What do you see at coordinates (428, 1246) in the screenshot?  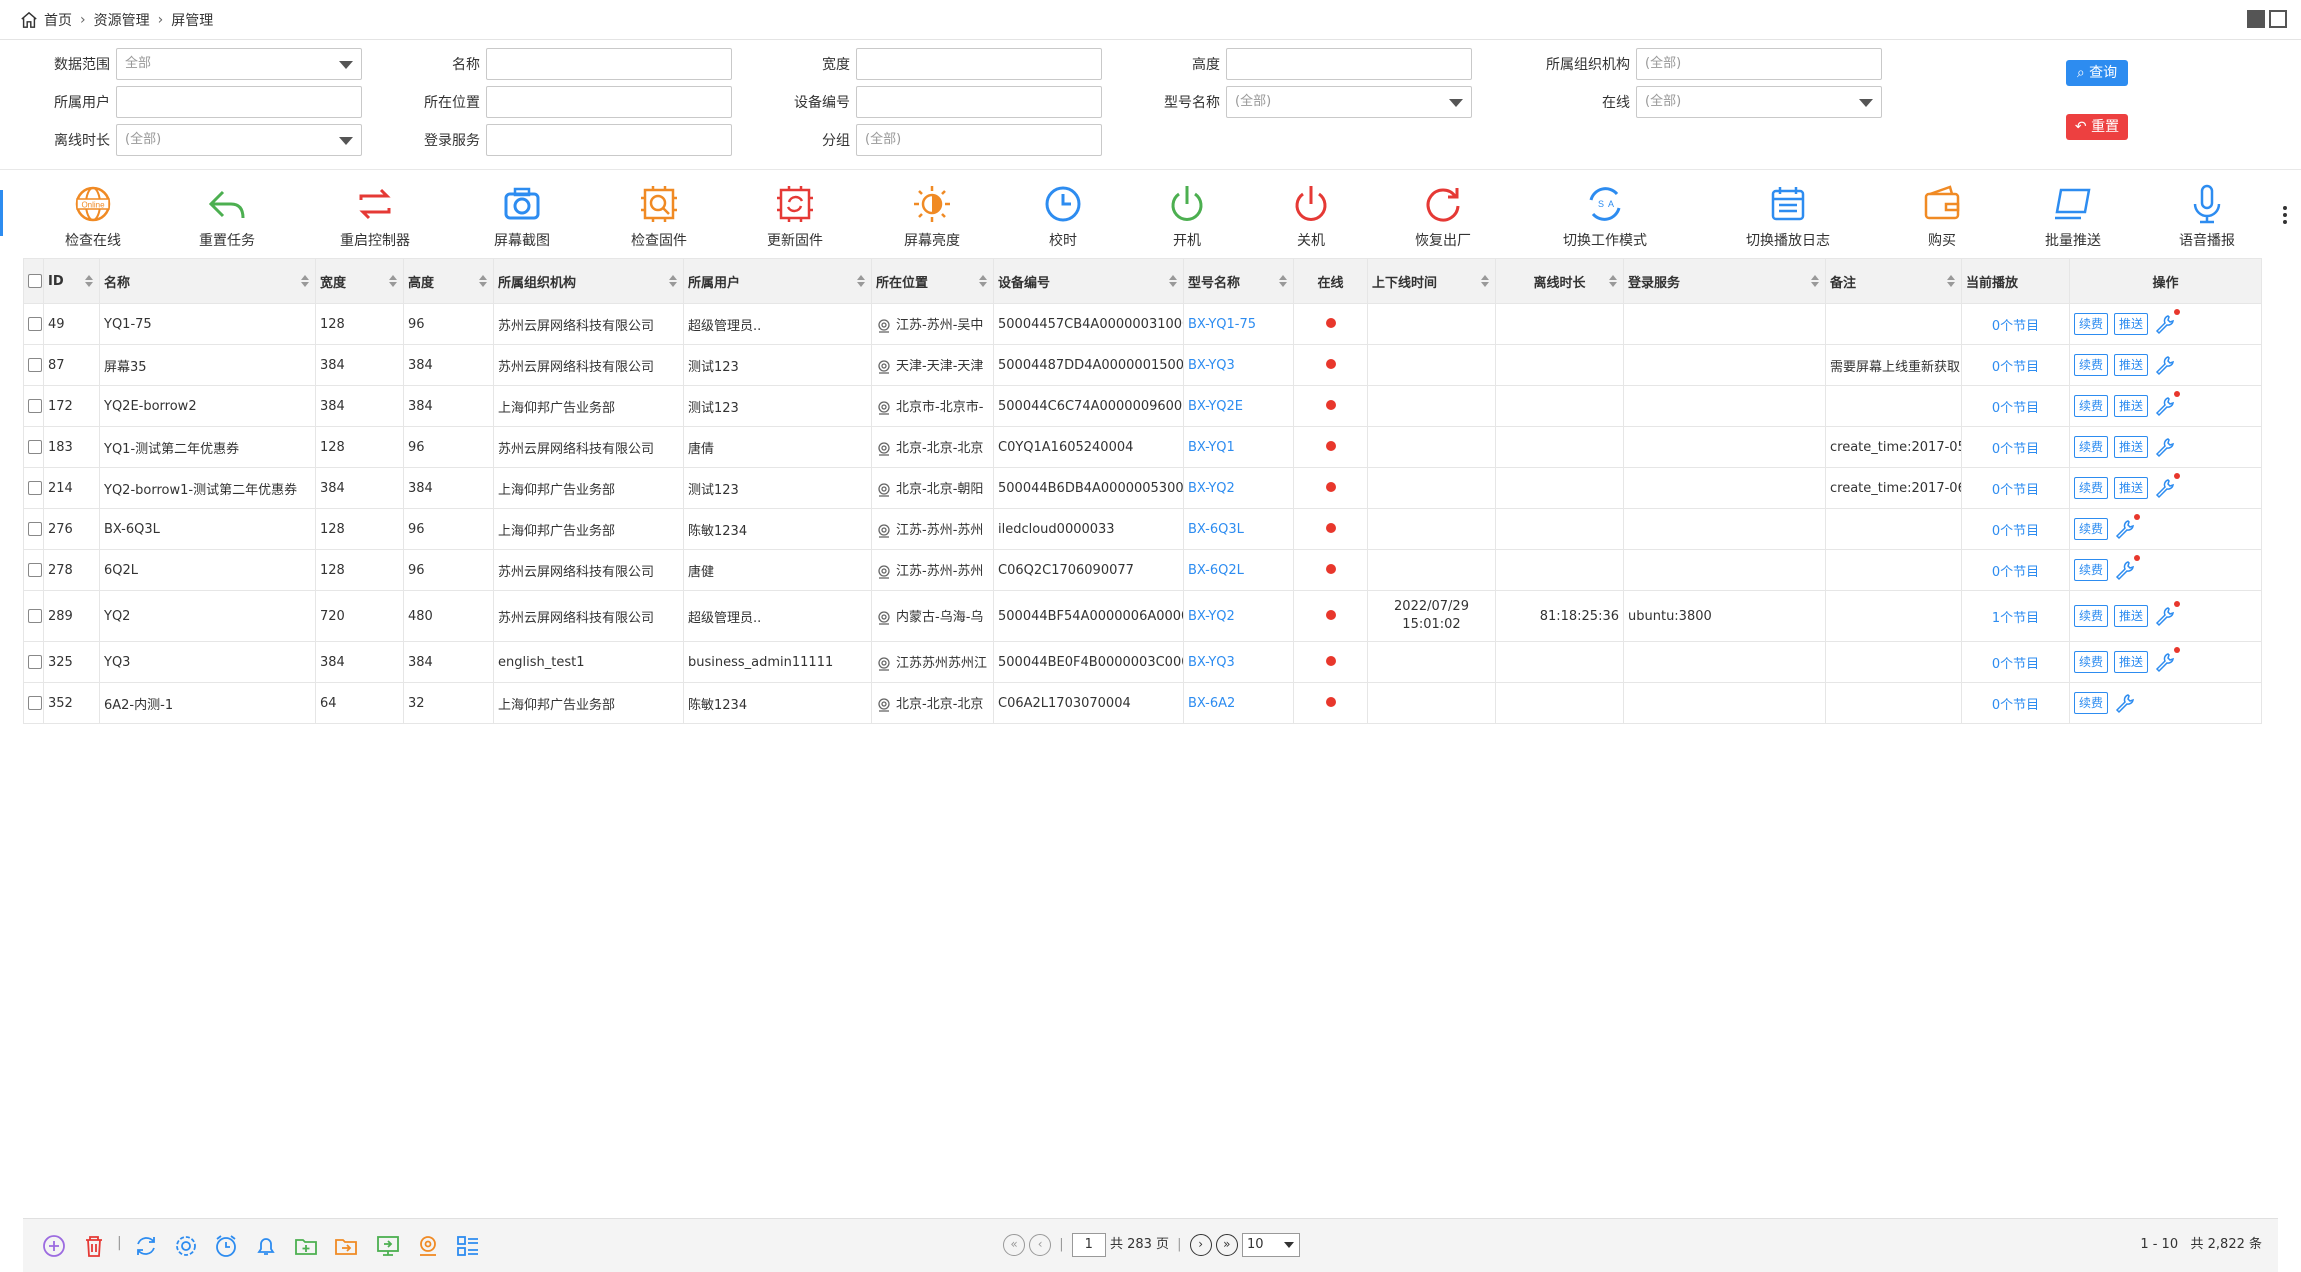 I see `location-icon` at bounding box center [428, 1246].